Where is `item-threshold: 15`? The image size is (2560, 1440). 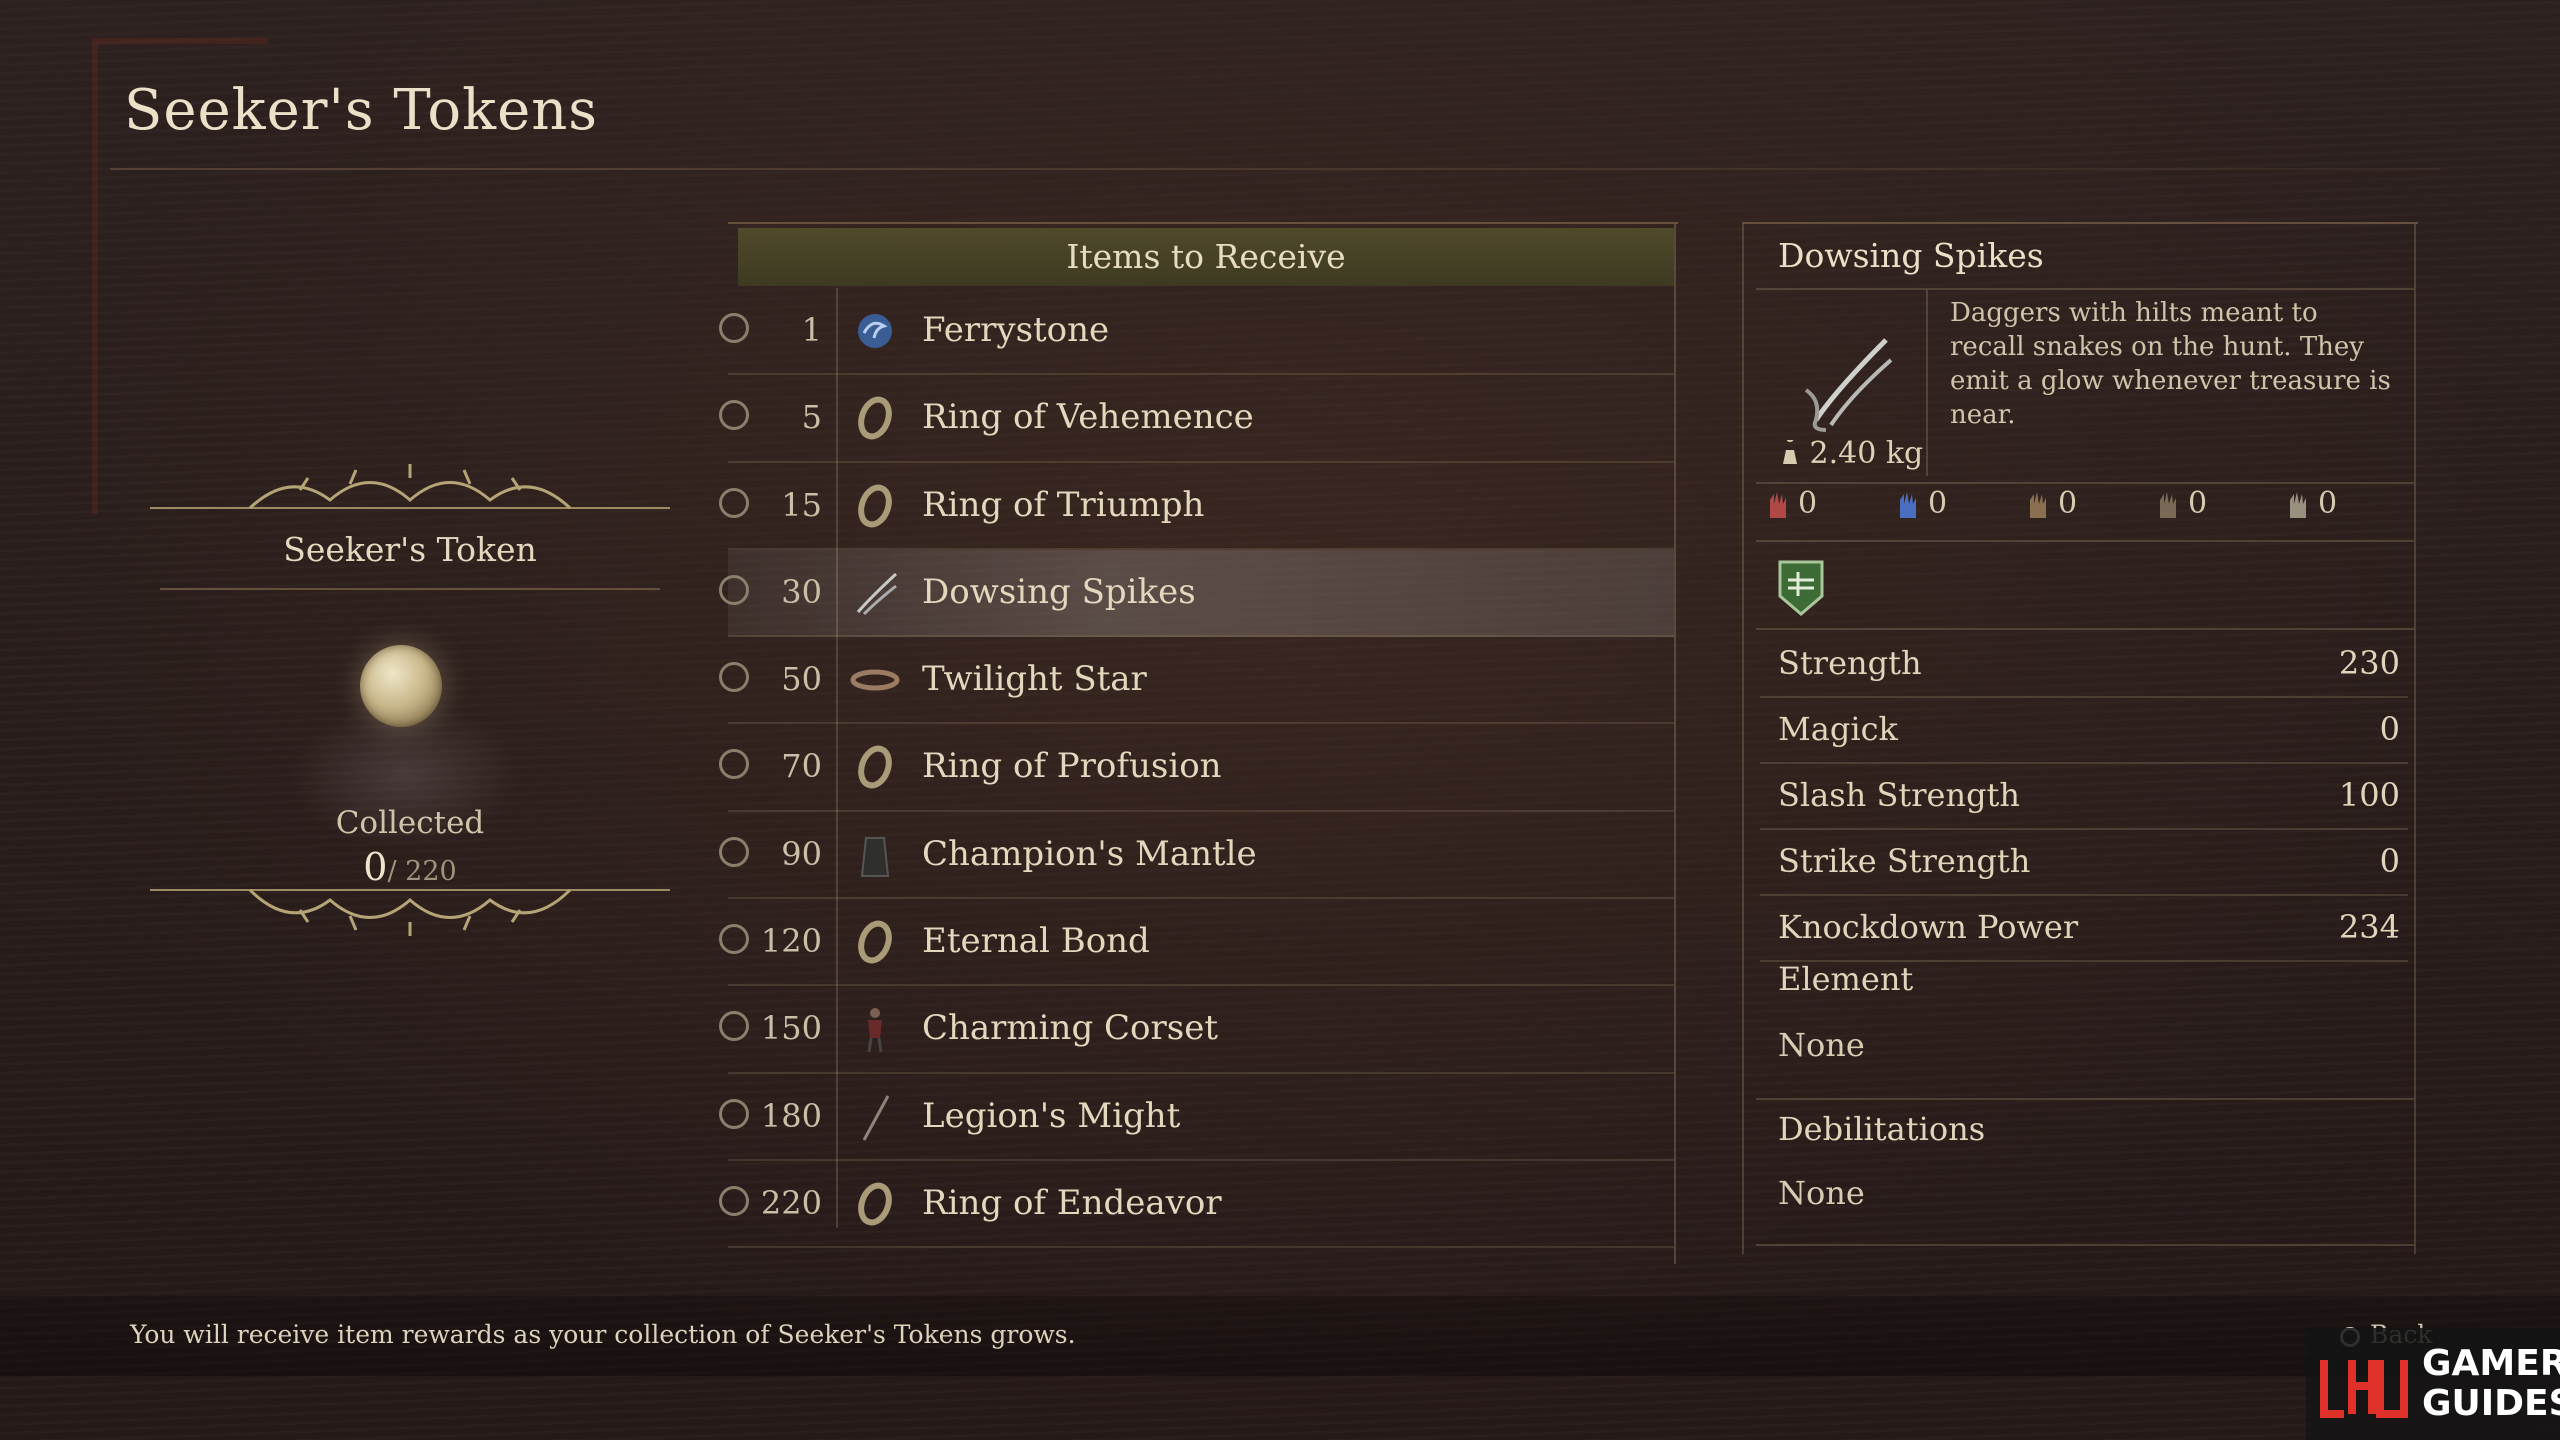
item-threshold: 15 is located at coordinates (801, 504).